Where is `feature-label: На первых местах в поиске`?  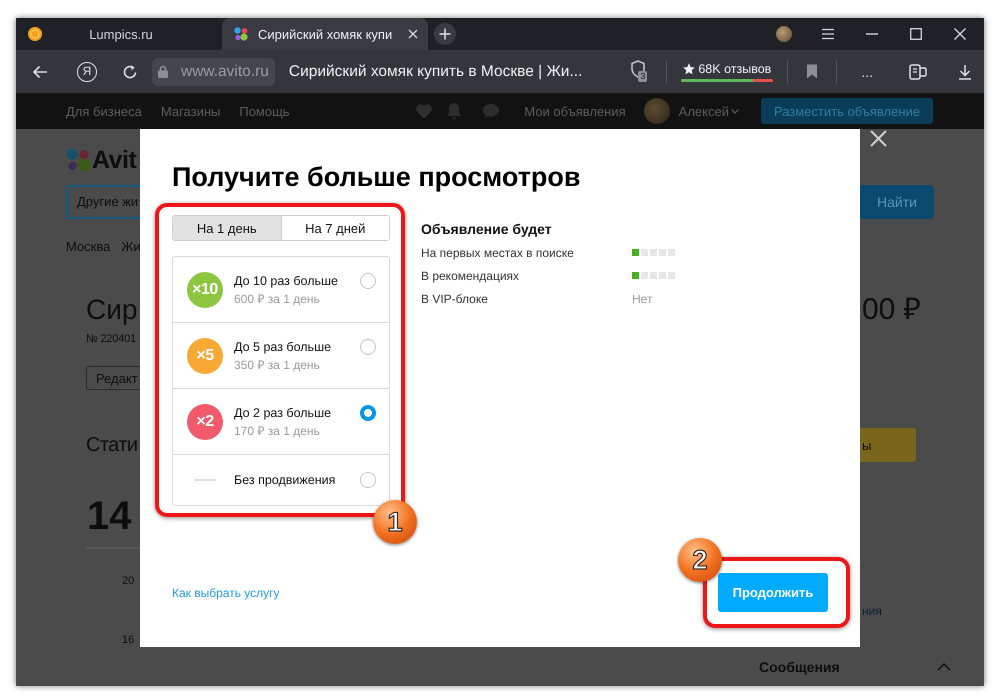 feature-label: На первых местах в поиске is located at coordinates (498, 253).